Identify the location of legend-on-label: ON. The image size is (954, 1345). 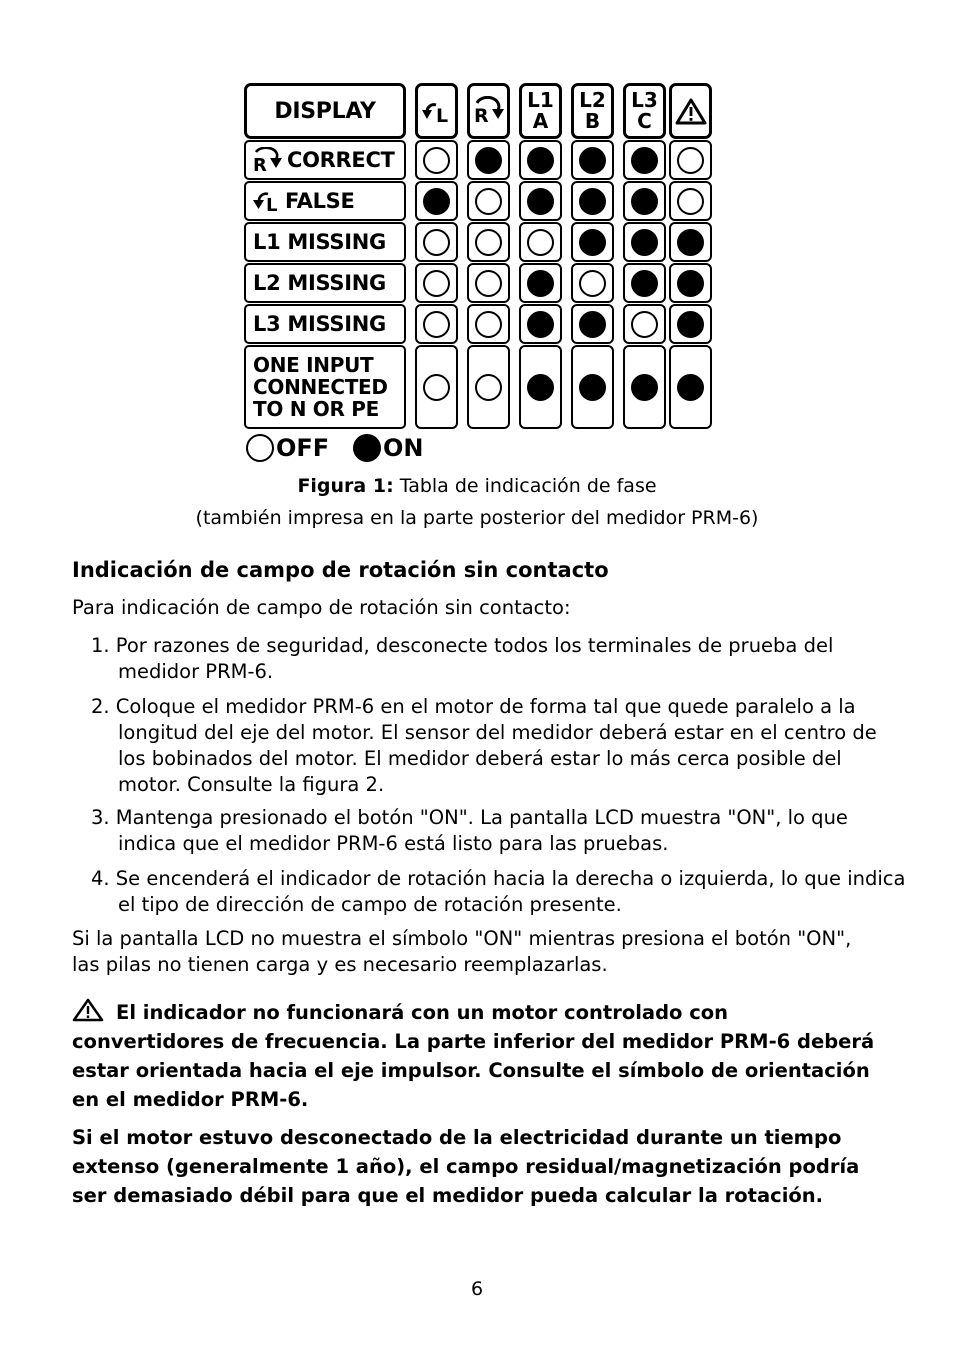
(403, 448).